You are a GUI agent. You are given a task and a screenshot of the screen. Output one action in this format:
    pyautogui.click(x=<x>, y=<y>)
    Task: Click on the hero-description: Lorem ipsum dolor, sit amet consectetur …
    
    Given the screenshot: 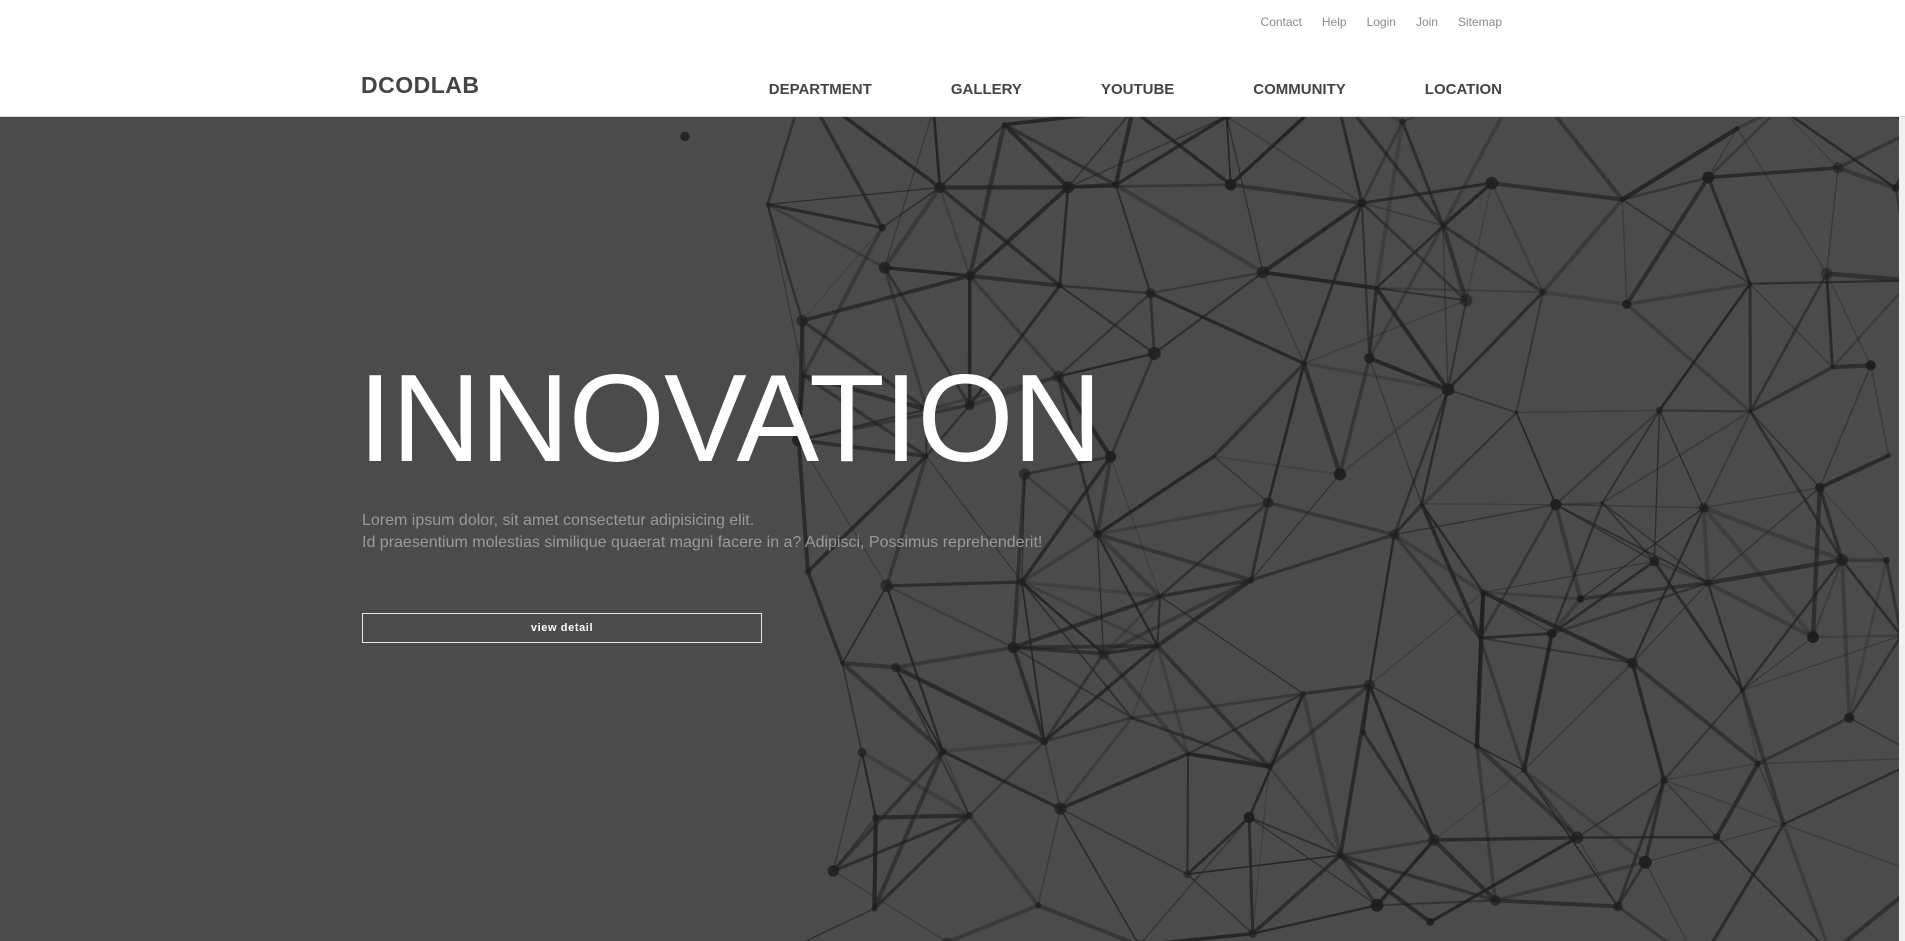 What is the action you would take?
    pyautogui.click(x=702, y=532)
    